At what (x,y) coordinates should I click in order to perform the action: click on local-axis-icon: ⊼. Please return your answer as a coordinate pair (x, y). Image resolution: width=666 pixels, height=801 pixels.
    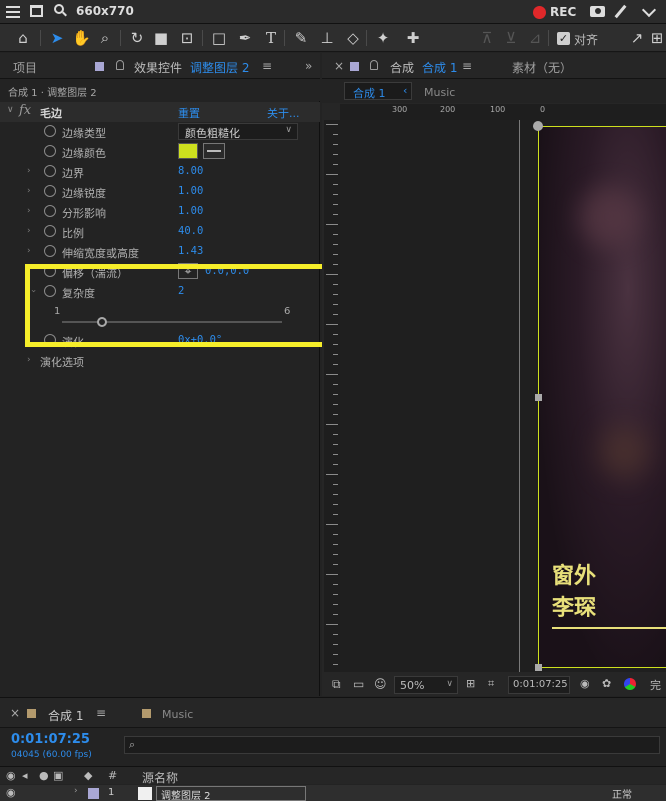
    Looking at the image, I should click on (487, 38).